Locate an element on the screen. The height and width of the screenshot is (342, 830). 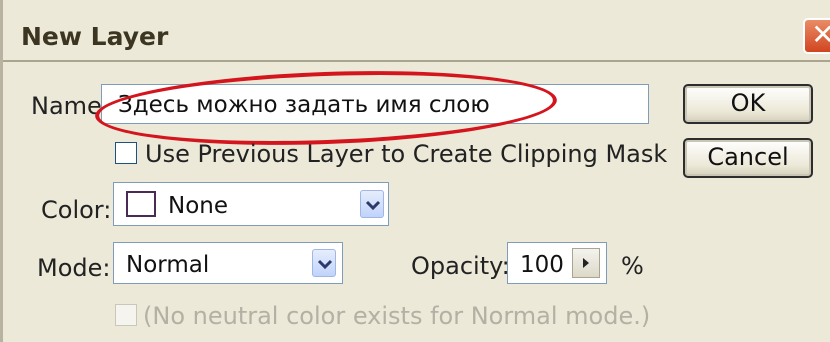
color-select-value: None is located at coordinates (198, 206).